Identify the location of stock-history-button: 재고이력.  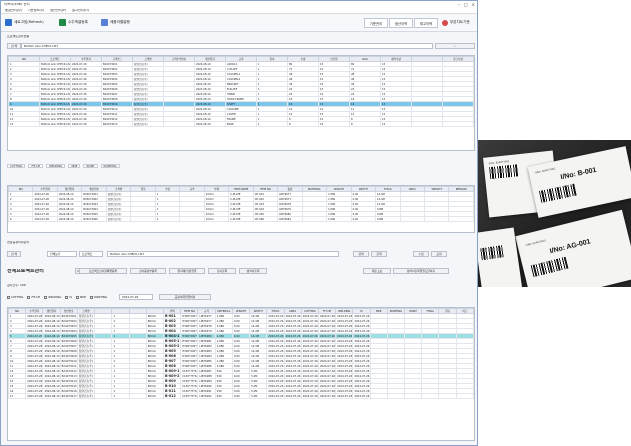
(426, 23).